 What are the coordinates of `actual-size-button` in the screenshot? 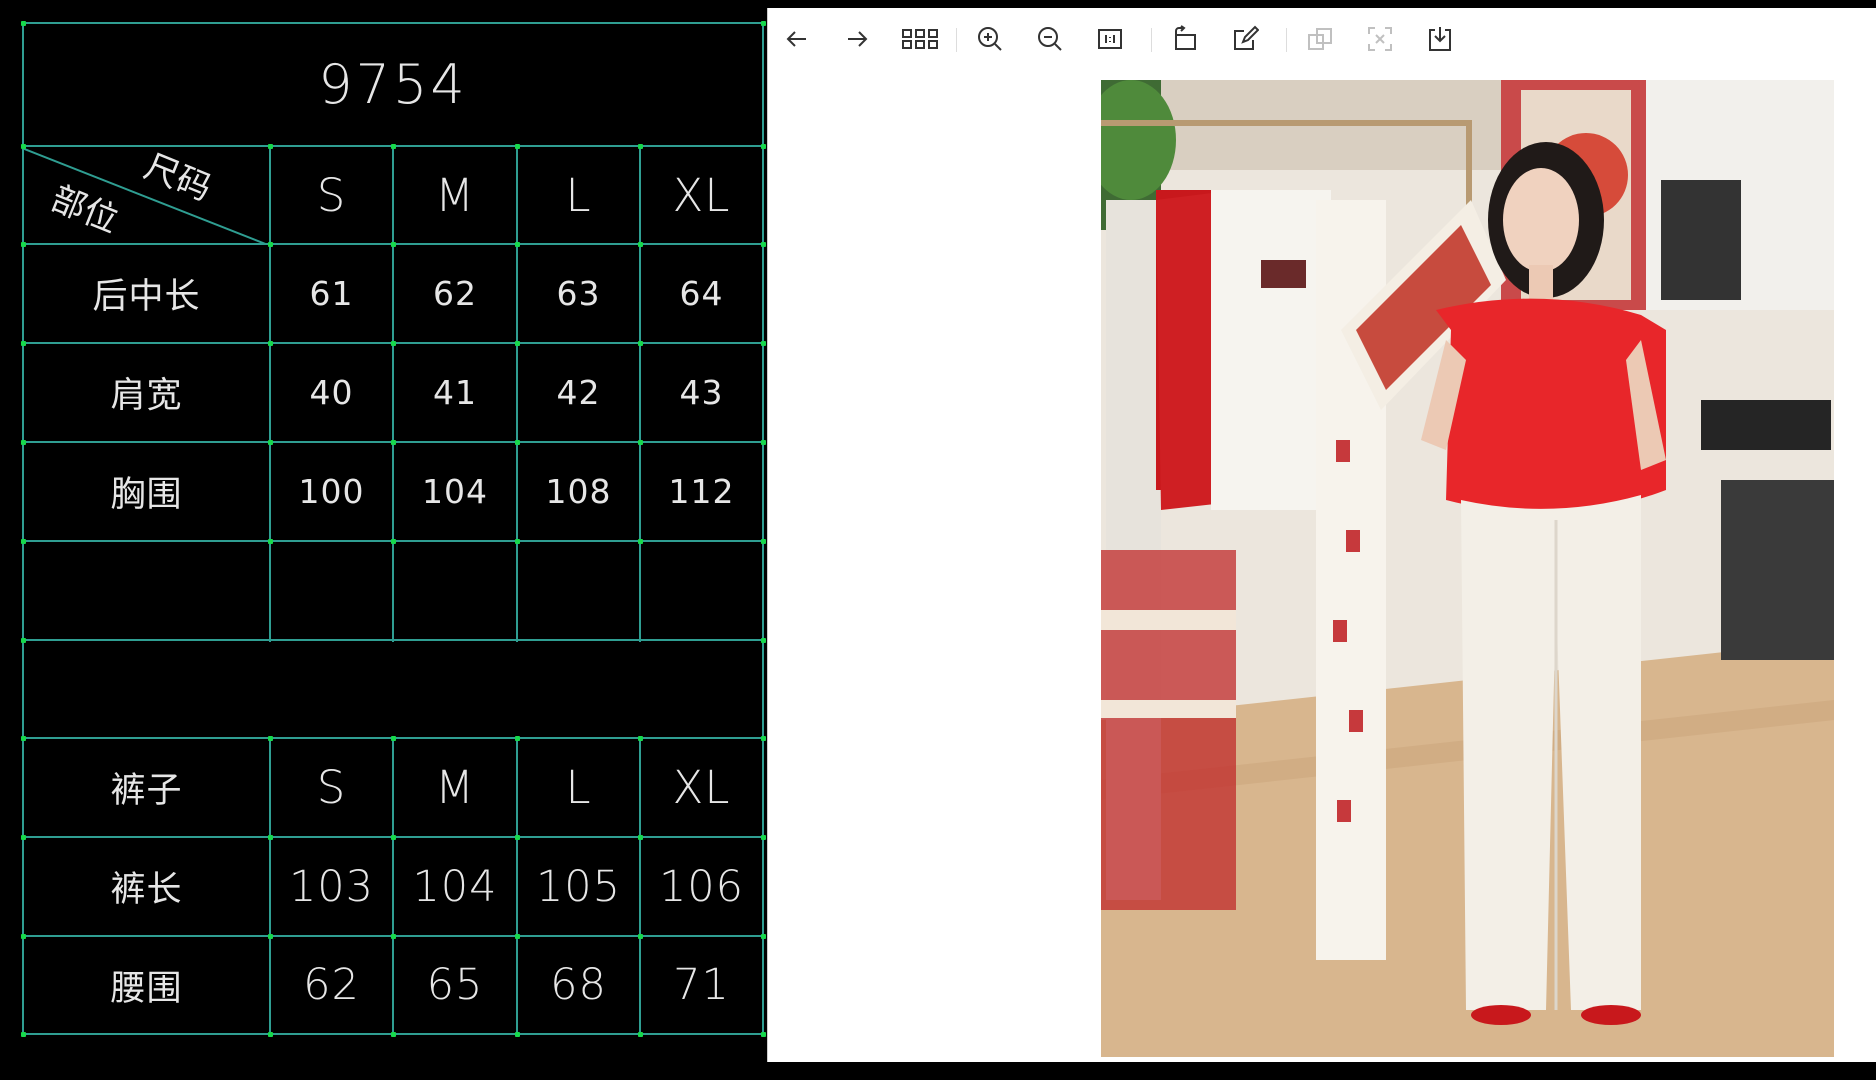 It's located at (1110, 39).